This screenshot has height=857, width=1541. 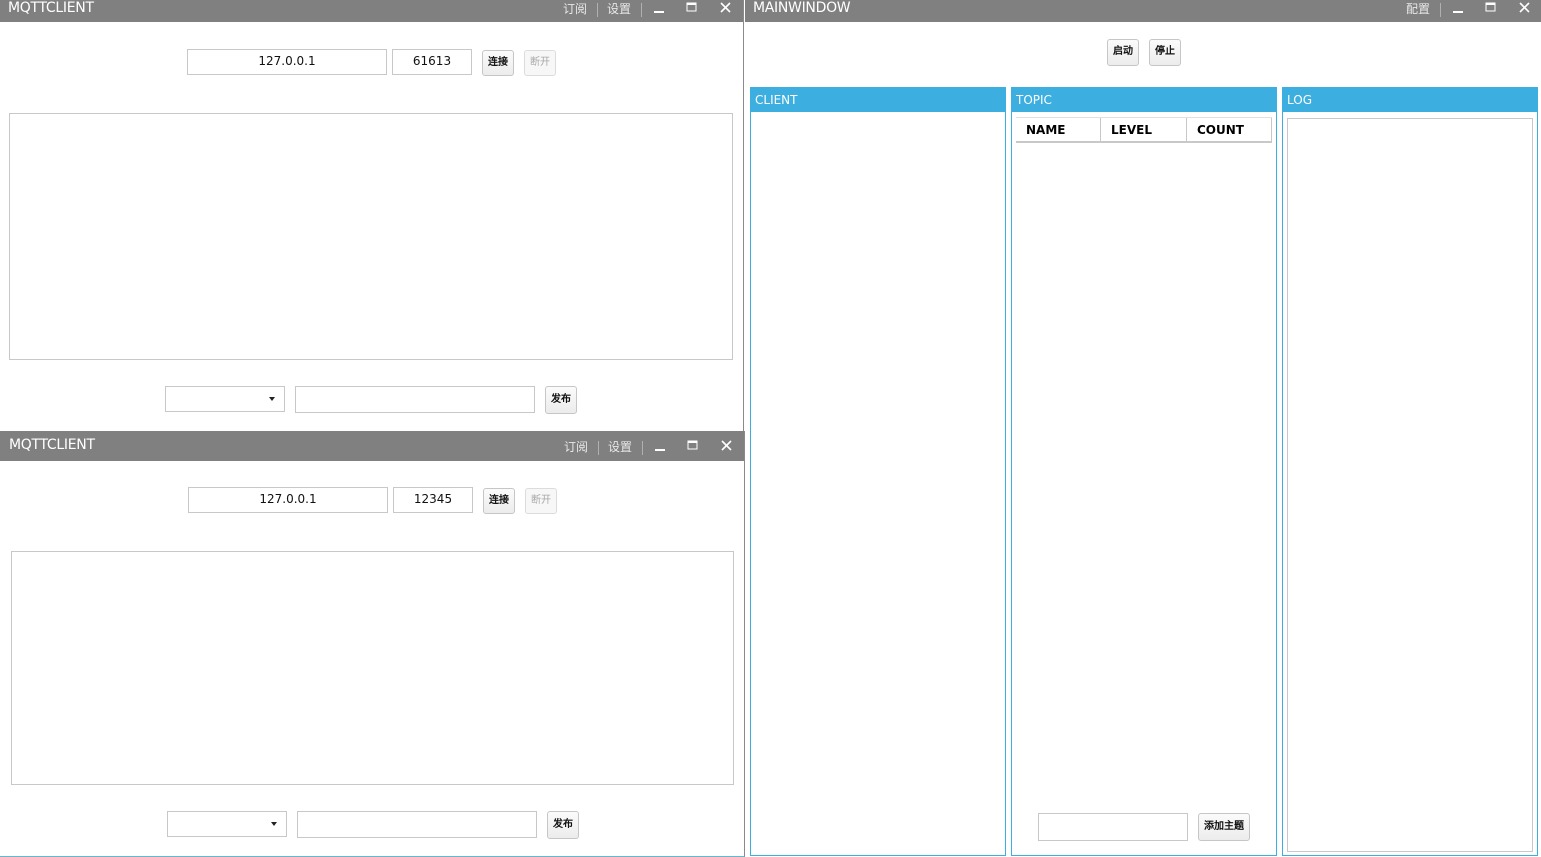 What do you see at coordinates (1165, 52) in the screenshot?
I see `stop-button: 停止` at bounding box center [1165, 52].